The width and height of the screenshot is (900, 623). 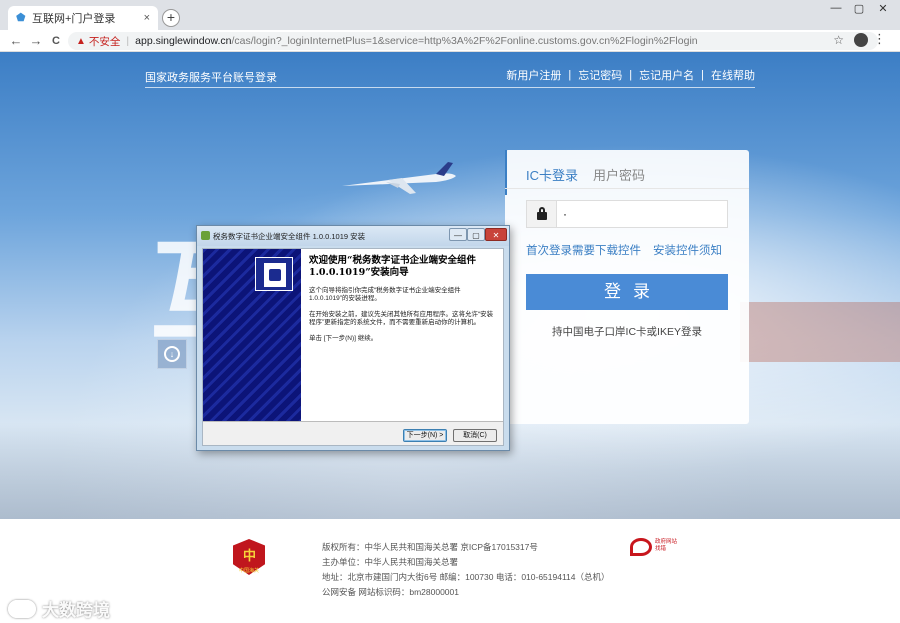 I want to click on wizard-heading: 欢迎使用“税务数字证书企业端安全组件 1.0.0.1019”安装向导, so click(x=392, y=266).